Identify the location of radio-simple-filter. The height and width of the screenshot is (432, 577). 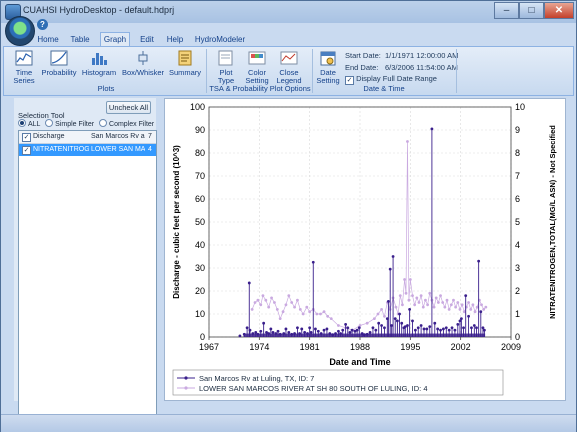
(49, 123).